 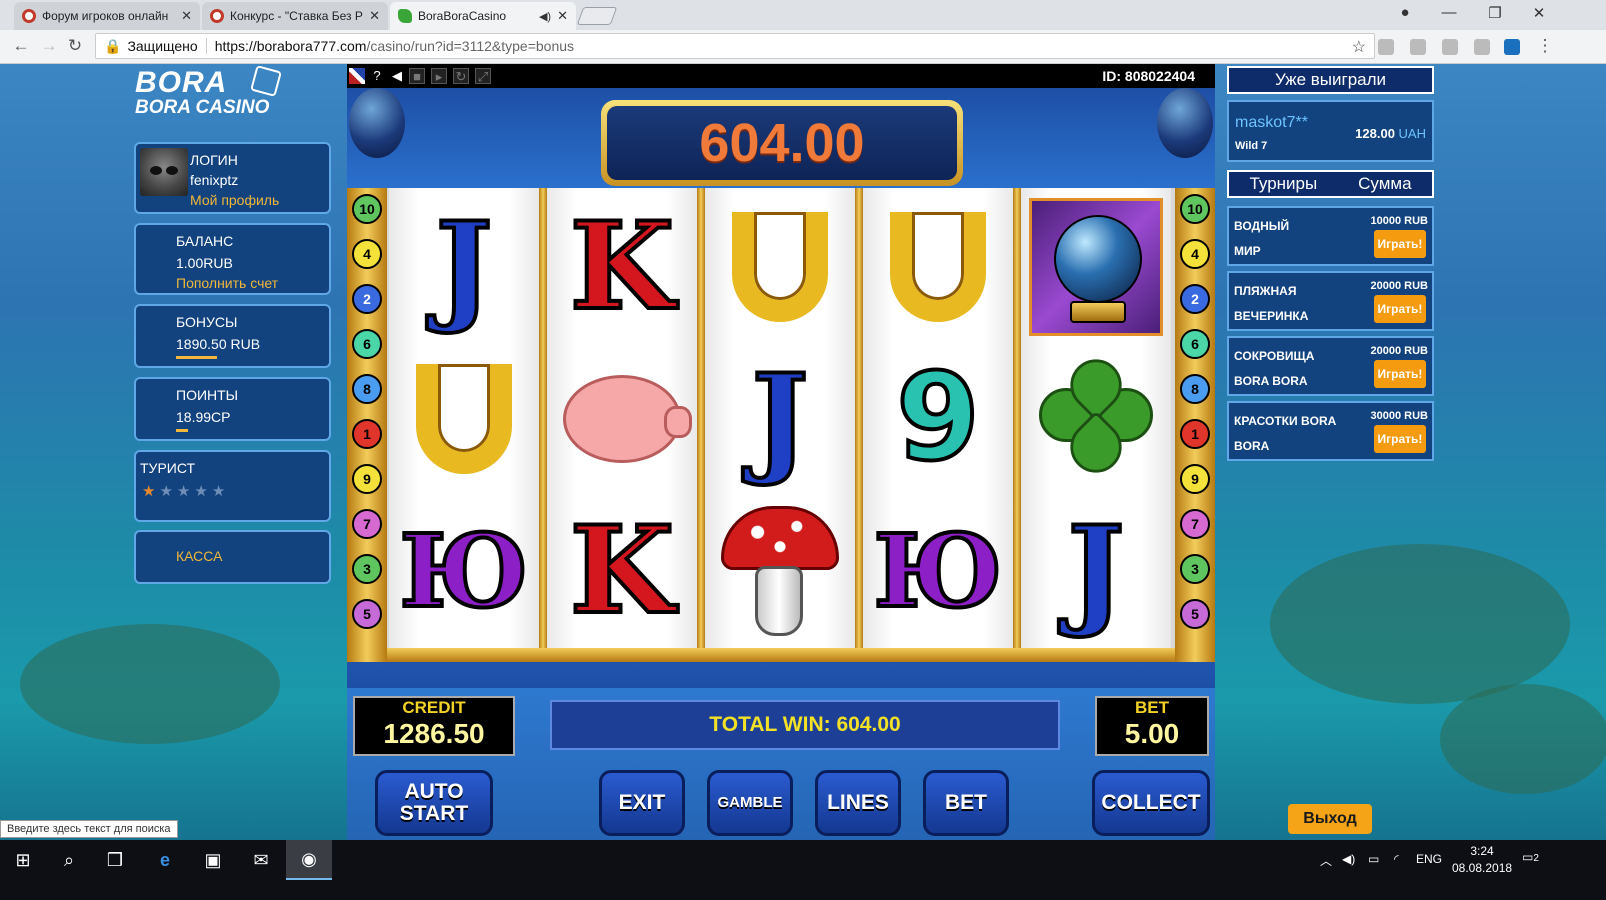 I want to click on exit-game-button: EXIT, so click(x=642, y=803).